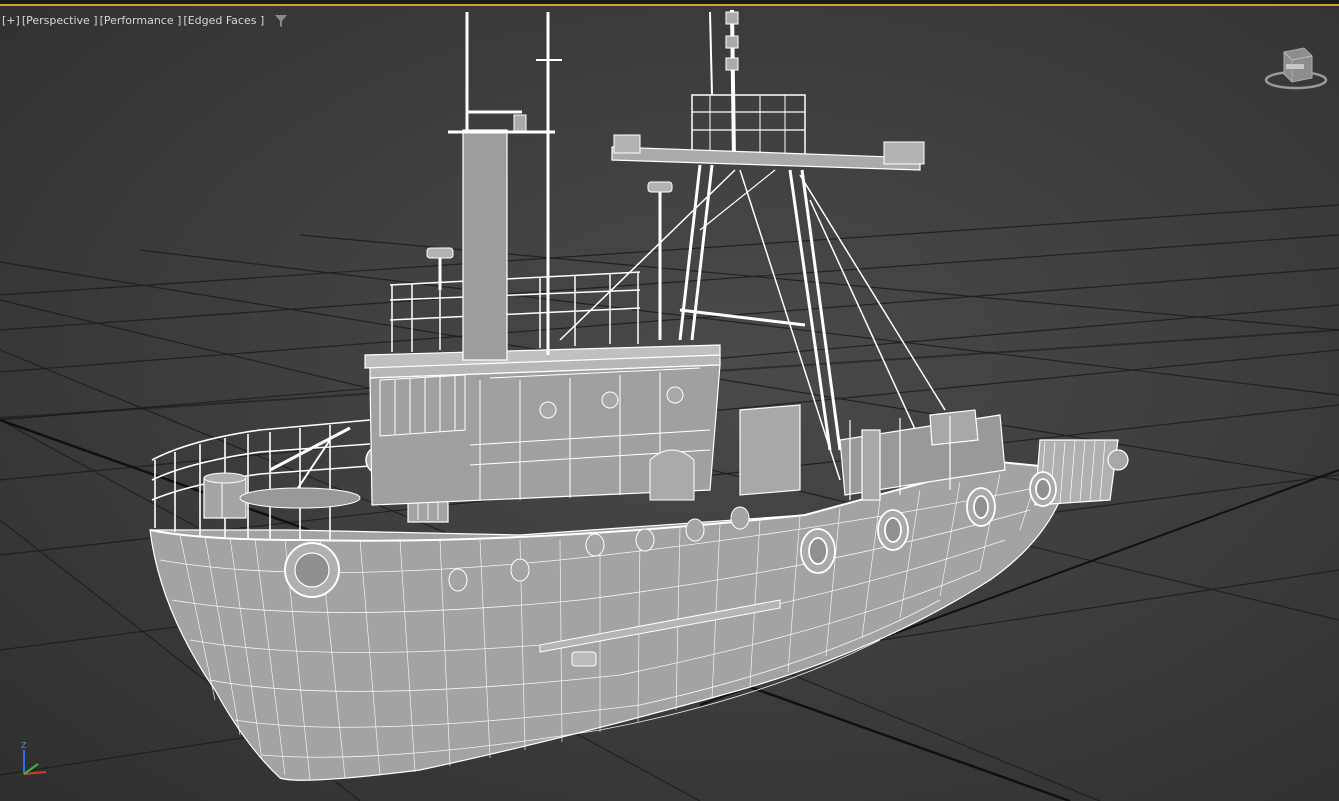 This screenshot has width=1339, height=801. What do you see at coordinates (24, 745) in the screenshot?
I see `gizmo-z-label: Z` at bounding box center [24, 745].